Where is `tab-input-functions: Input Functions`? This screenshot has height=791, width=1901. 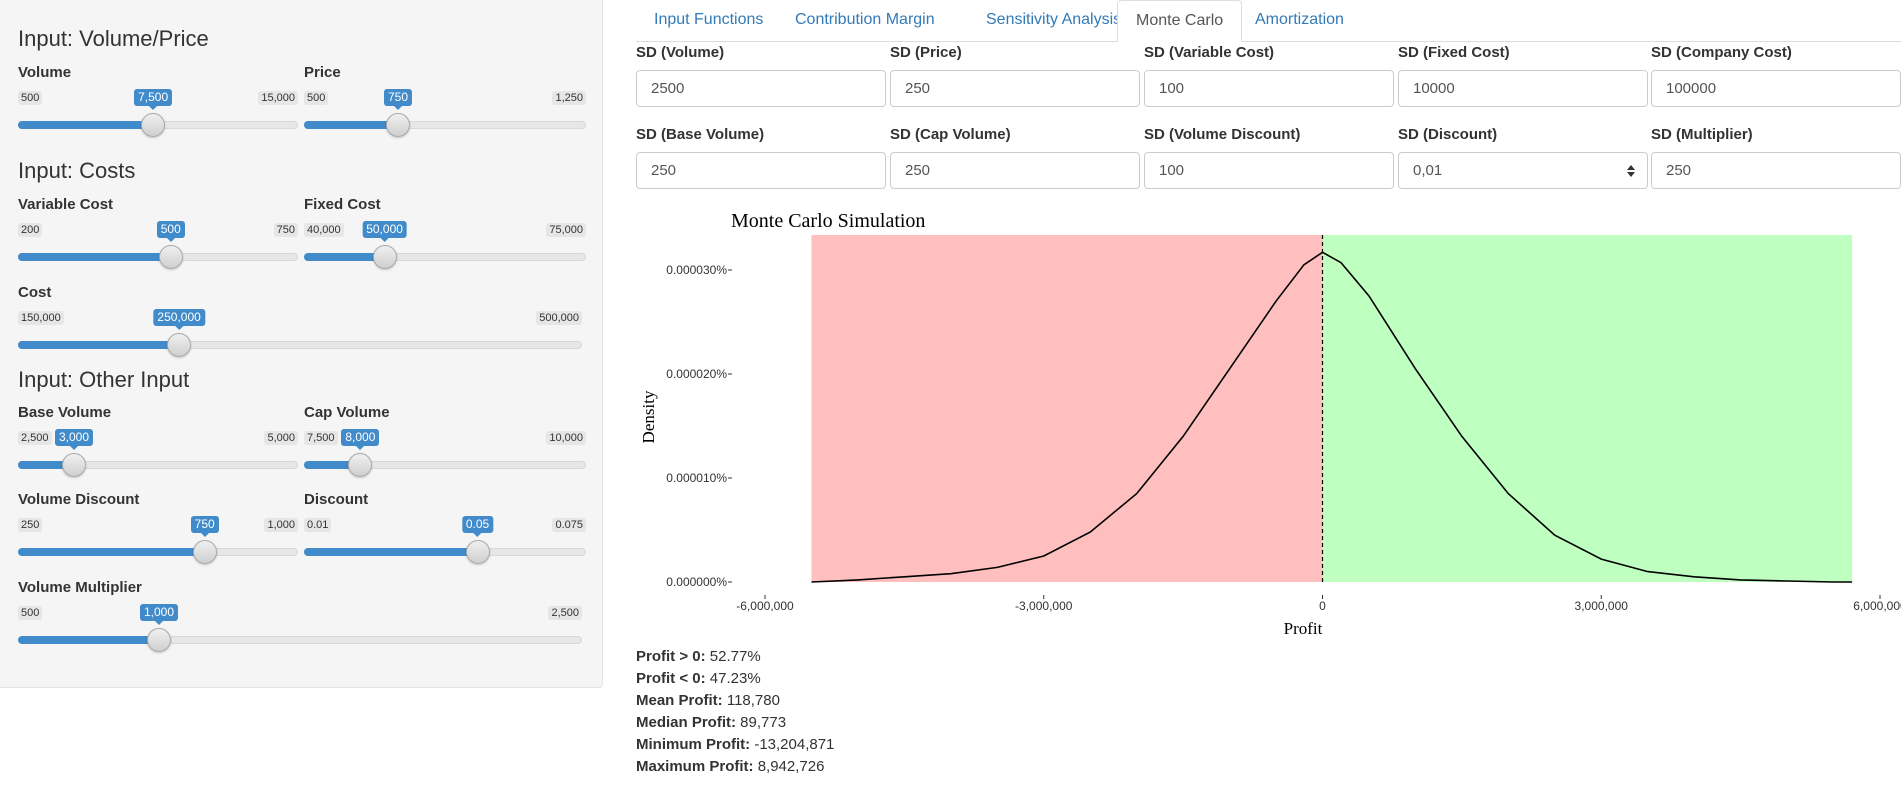
tab-input-functions: Input Functions is located at coordinates (708, 21).